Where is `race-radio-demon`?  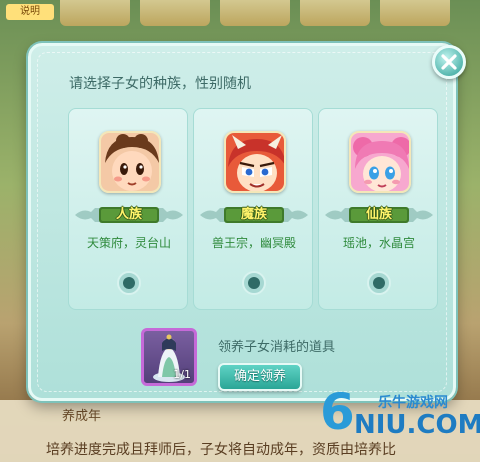
race-radio-demon is located at coordinates (254, 283).